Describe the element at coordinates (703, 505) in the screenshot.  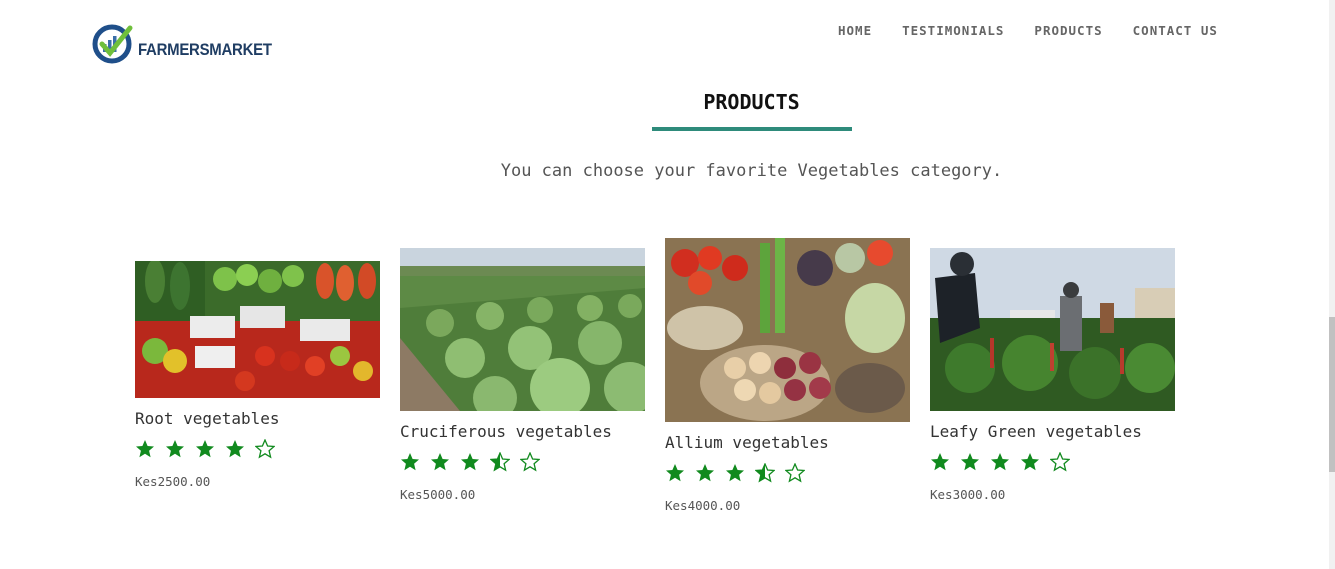
I see `product-price: Kes4000.00` at that location.